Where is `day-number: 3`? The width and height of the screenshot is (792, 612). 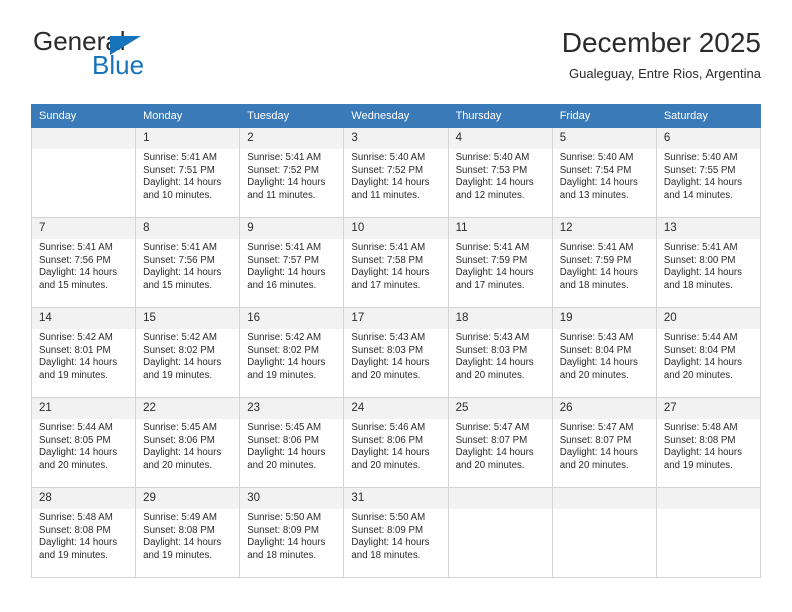 day-number: 3 is located at coordinates (396, 138).